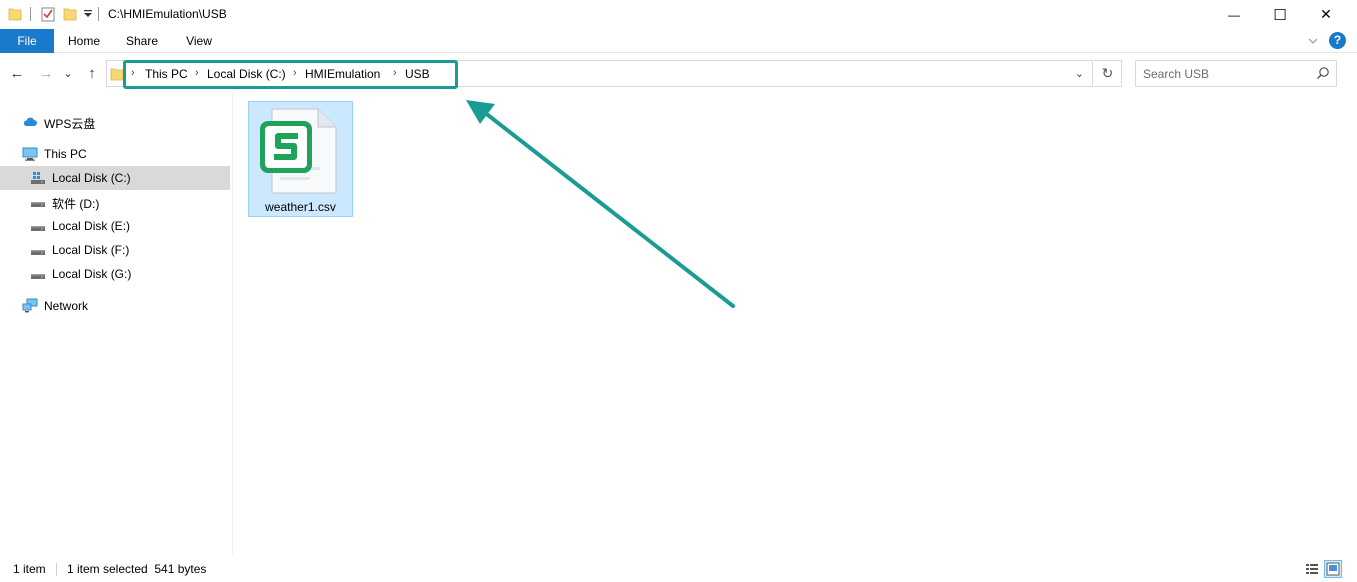  What do you see at coordinates (29, 569) in the screenshot?
I see `item-count: 1 item` at bounding box center [29, 569].